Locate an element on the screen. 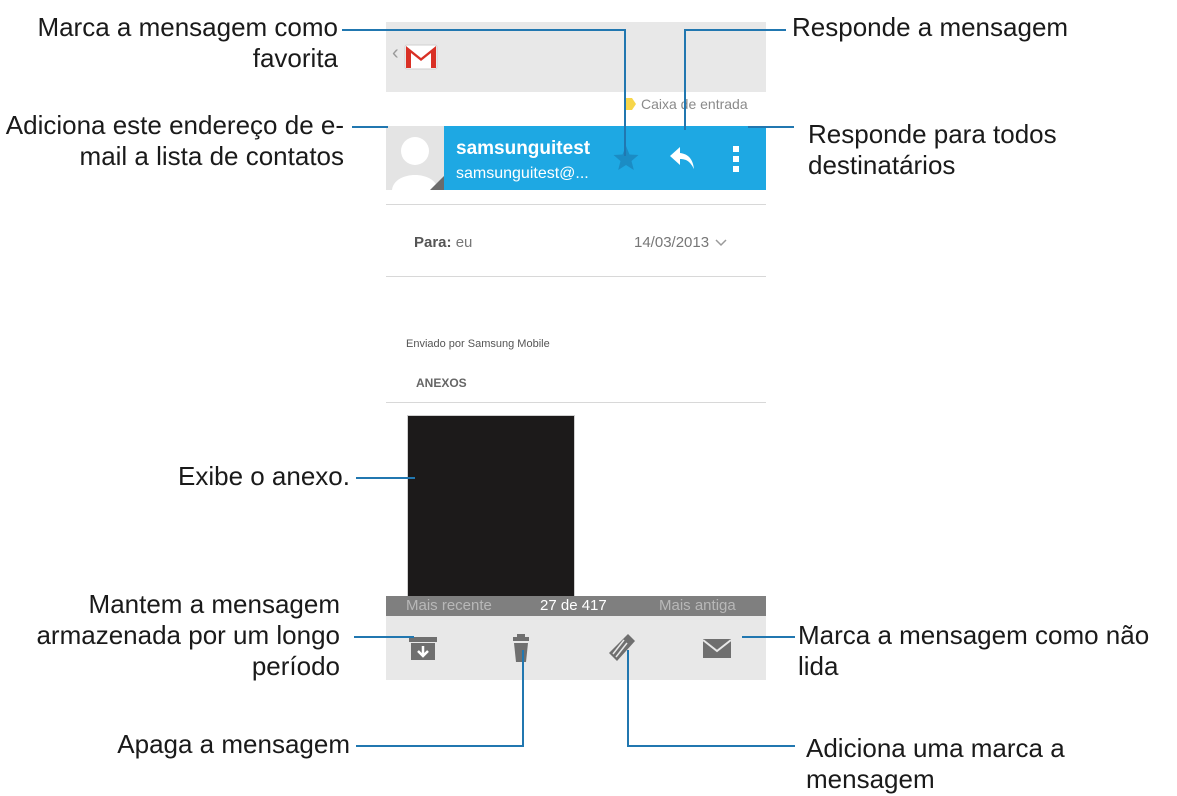  to-label: Para: is located at coordinates (433, 242).